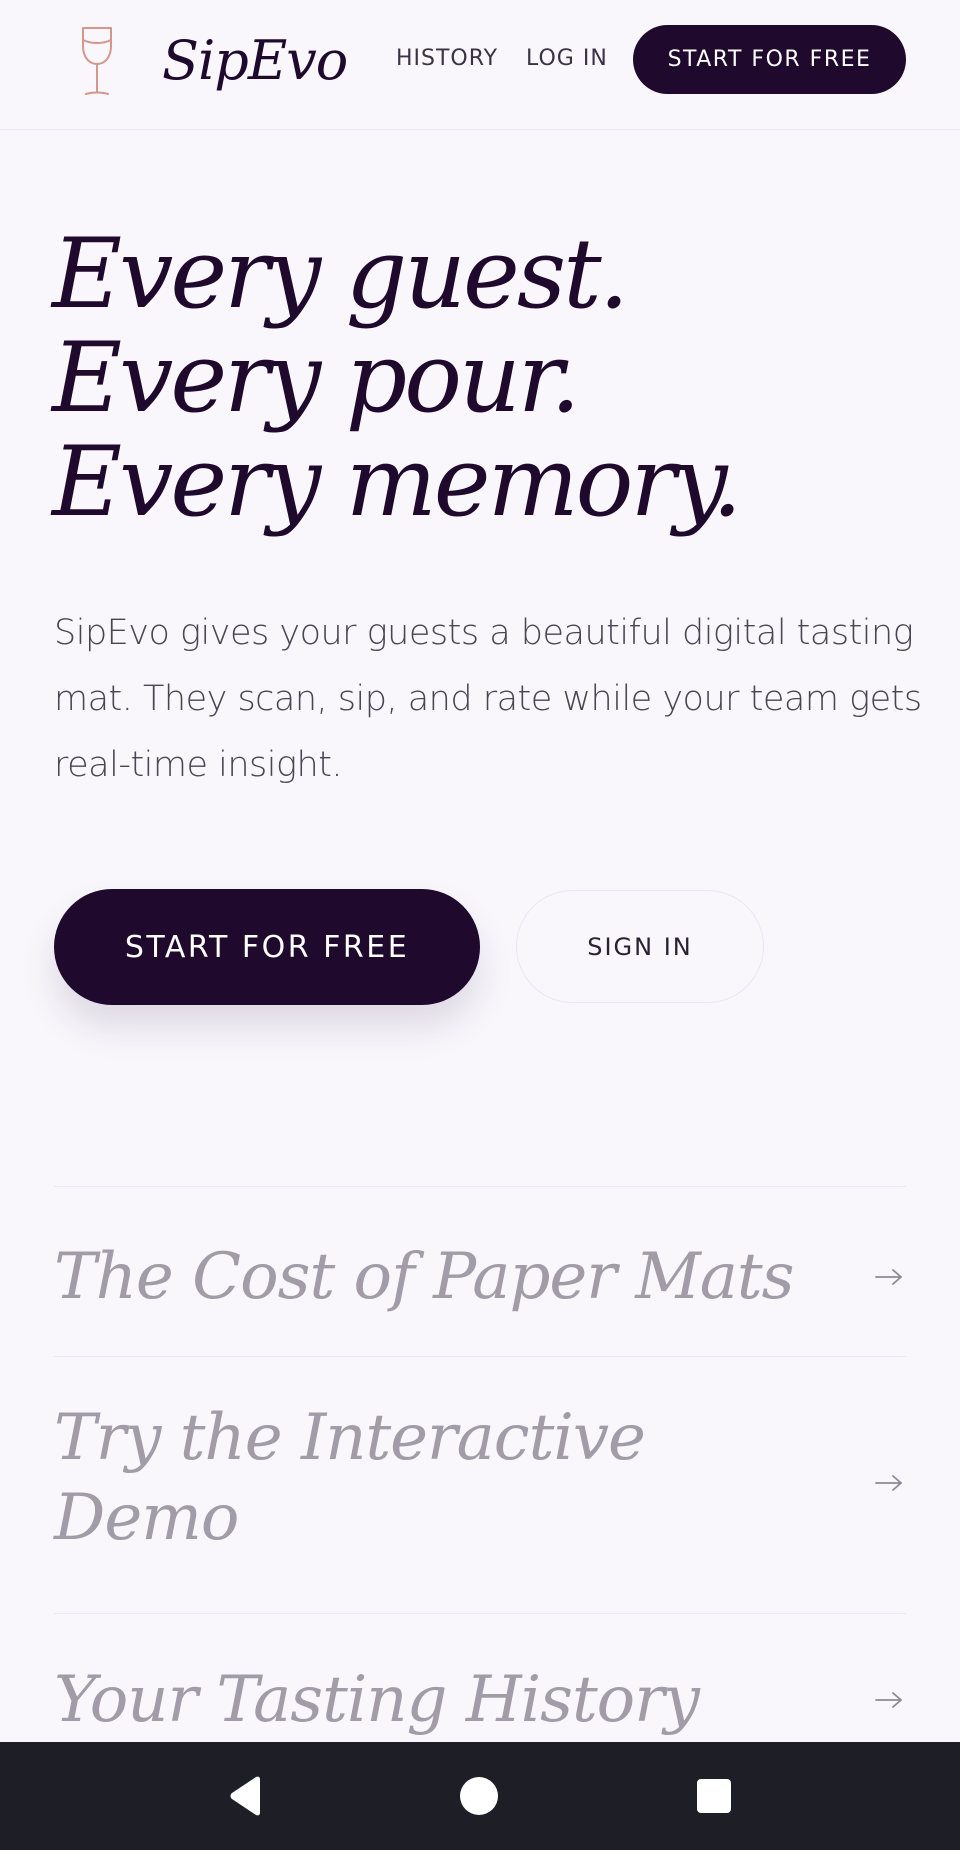 The height and width of the screenshot is (1850, 960). Describe the element at coordinates (316, 378) in the screenshot. I see `hero-title-line: Every pour.` at that location.